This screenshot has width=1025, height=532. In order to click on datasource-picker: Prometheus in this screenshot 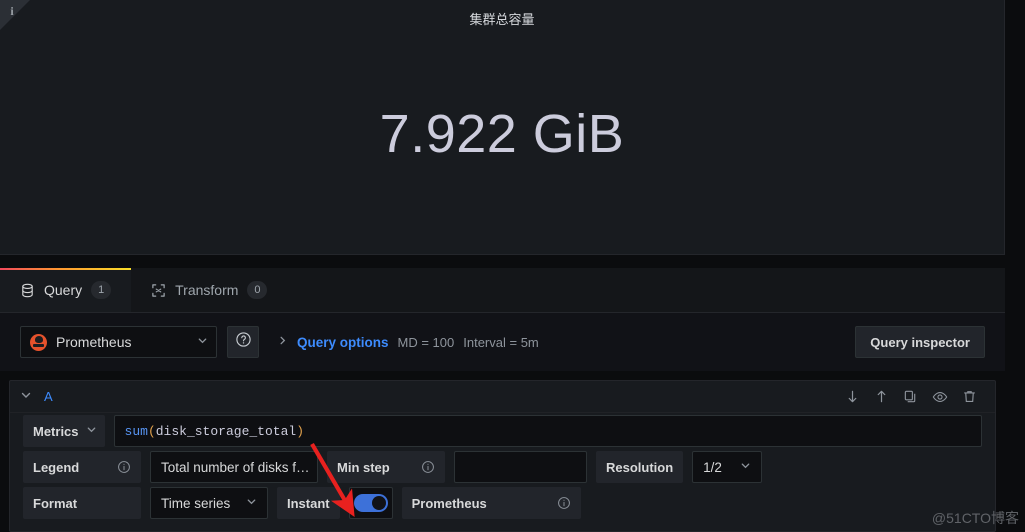, I will do `click(118, 342)`.